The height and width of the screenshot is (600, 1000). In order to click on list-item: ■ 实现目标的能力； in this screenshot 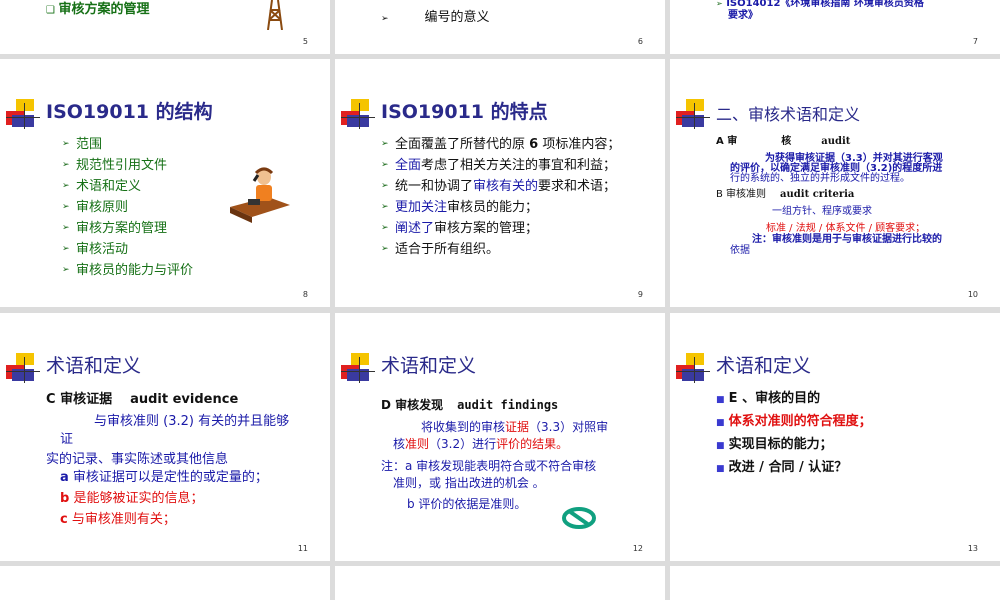, I will do `click(774, 444)`.